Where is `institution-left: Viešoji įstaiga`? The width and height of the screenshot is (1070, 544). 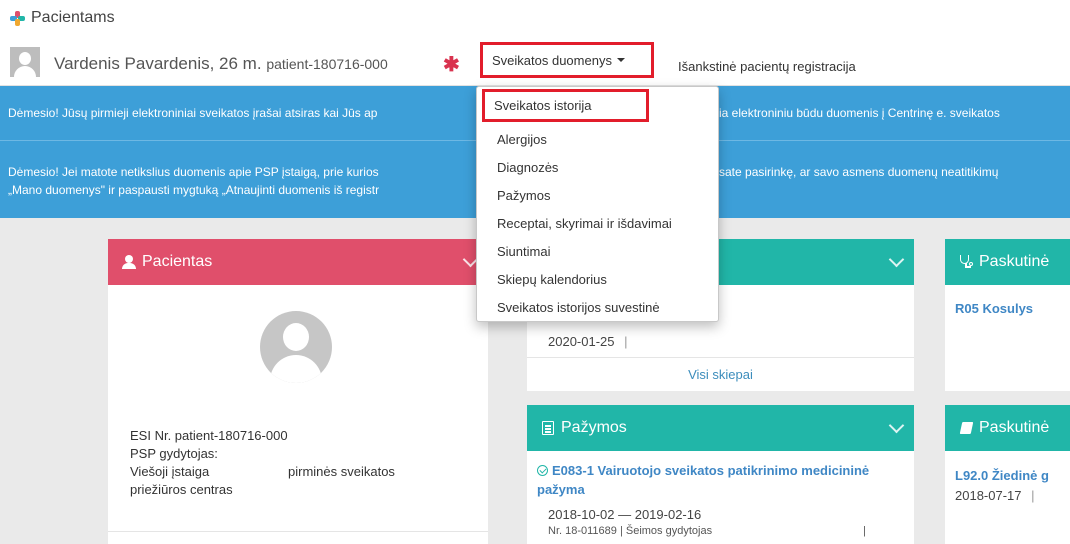 institution-left: Viešoji įstaiga is located at coordinates (170, 471).